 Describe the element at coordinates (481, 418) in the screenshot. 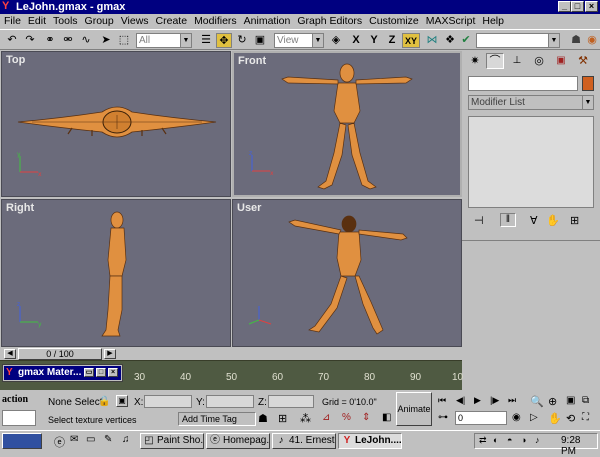

I see `current-frame-field: 0` at that location.